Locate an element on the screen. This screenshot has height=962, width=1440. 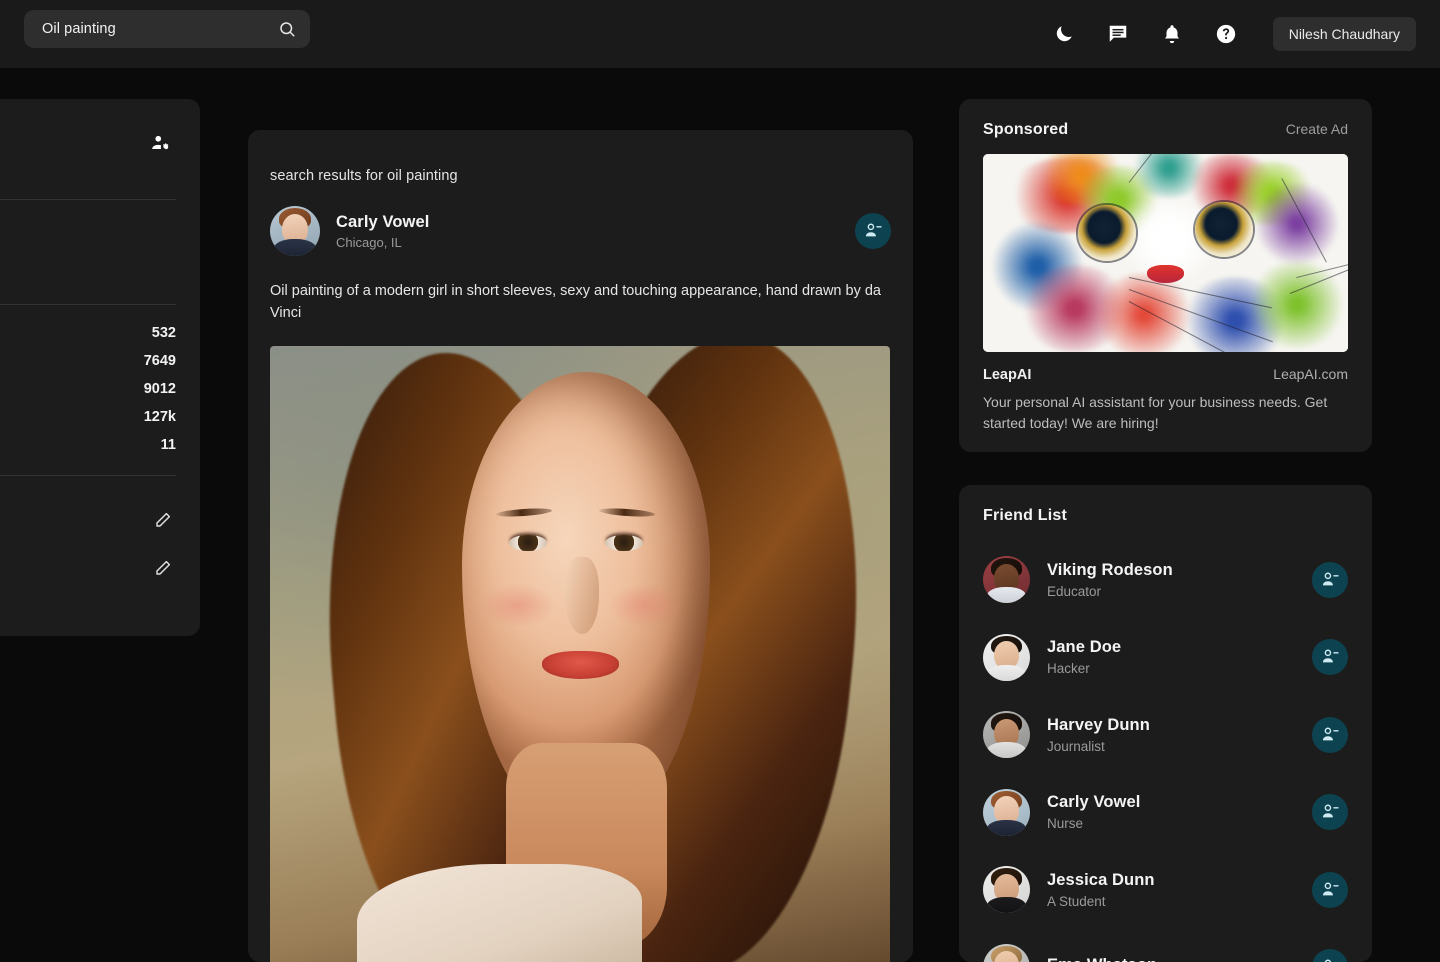
profile-links-list is located at coordinates (88, 535).